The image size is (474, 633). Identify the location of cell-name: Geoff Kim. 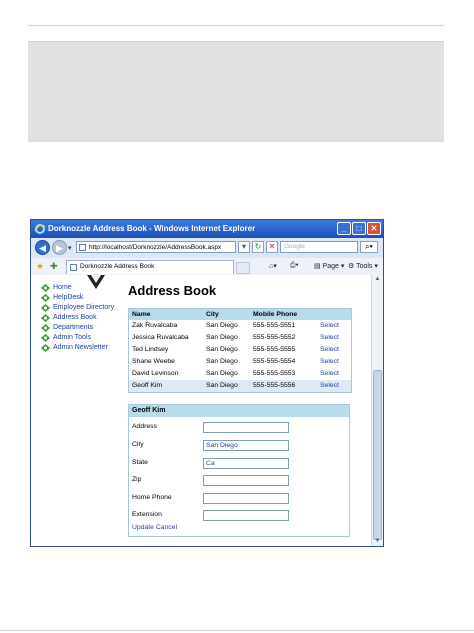
(147, 385).